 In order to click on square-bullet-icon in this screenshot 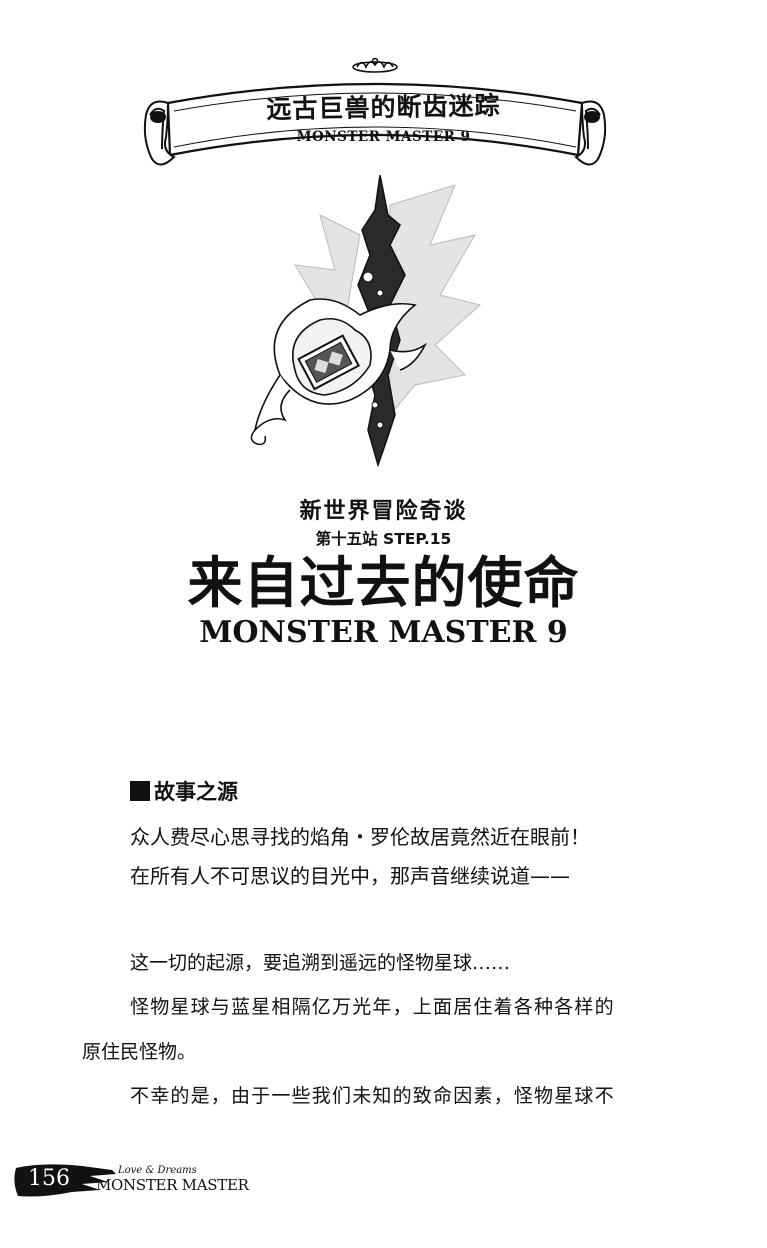, I will do `click(140, 791)`.